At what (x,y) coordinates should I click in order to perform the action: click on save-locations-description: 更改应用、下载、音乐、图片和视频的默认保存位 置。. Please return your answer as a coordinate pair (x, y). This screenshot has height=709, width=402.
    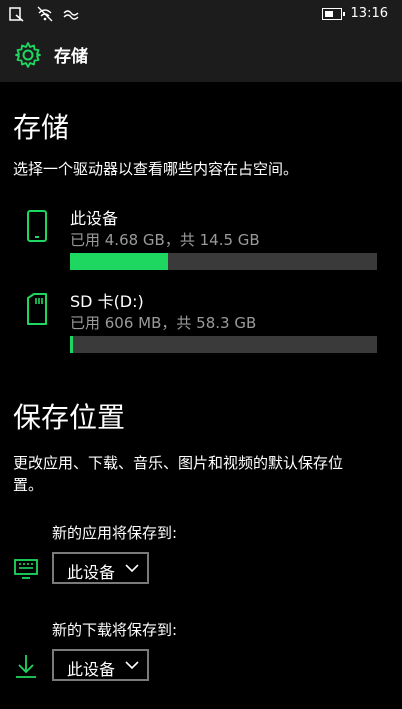
    Looking at the image, I should click on (178, 474).